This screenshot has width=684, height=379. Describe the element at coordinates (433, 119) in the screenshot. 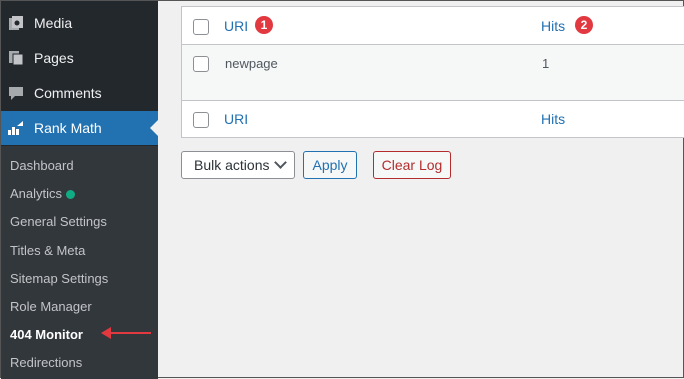

I see `table-footer-row: URI Hits` at that location.